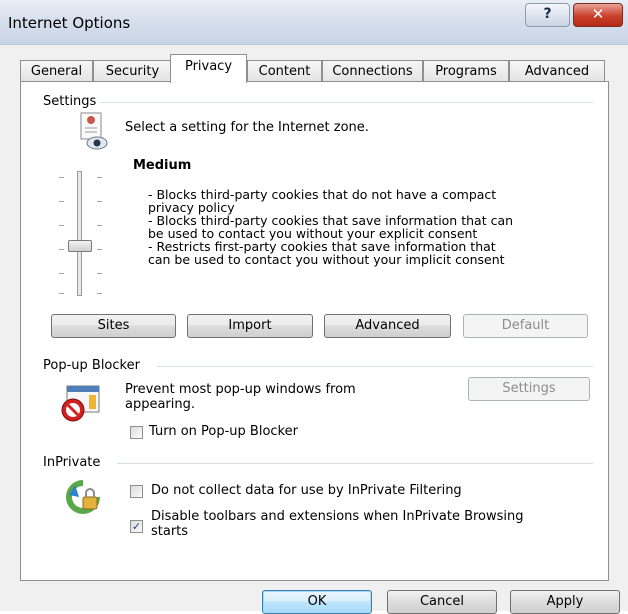  What do you see at coordinates (565, 602) in the screenshot?
I see `apply-button: Apply` at bounding box center [565, 602].